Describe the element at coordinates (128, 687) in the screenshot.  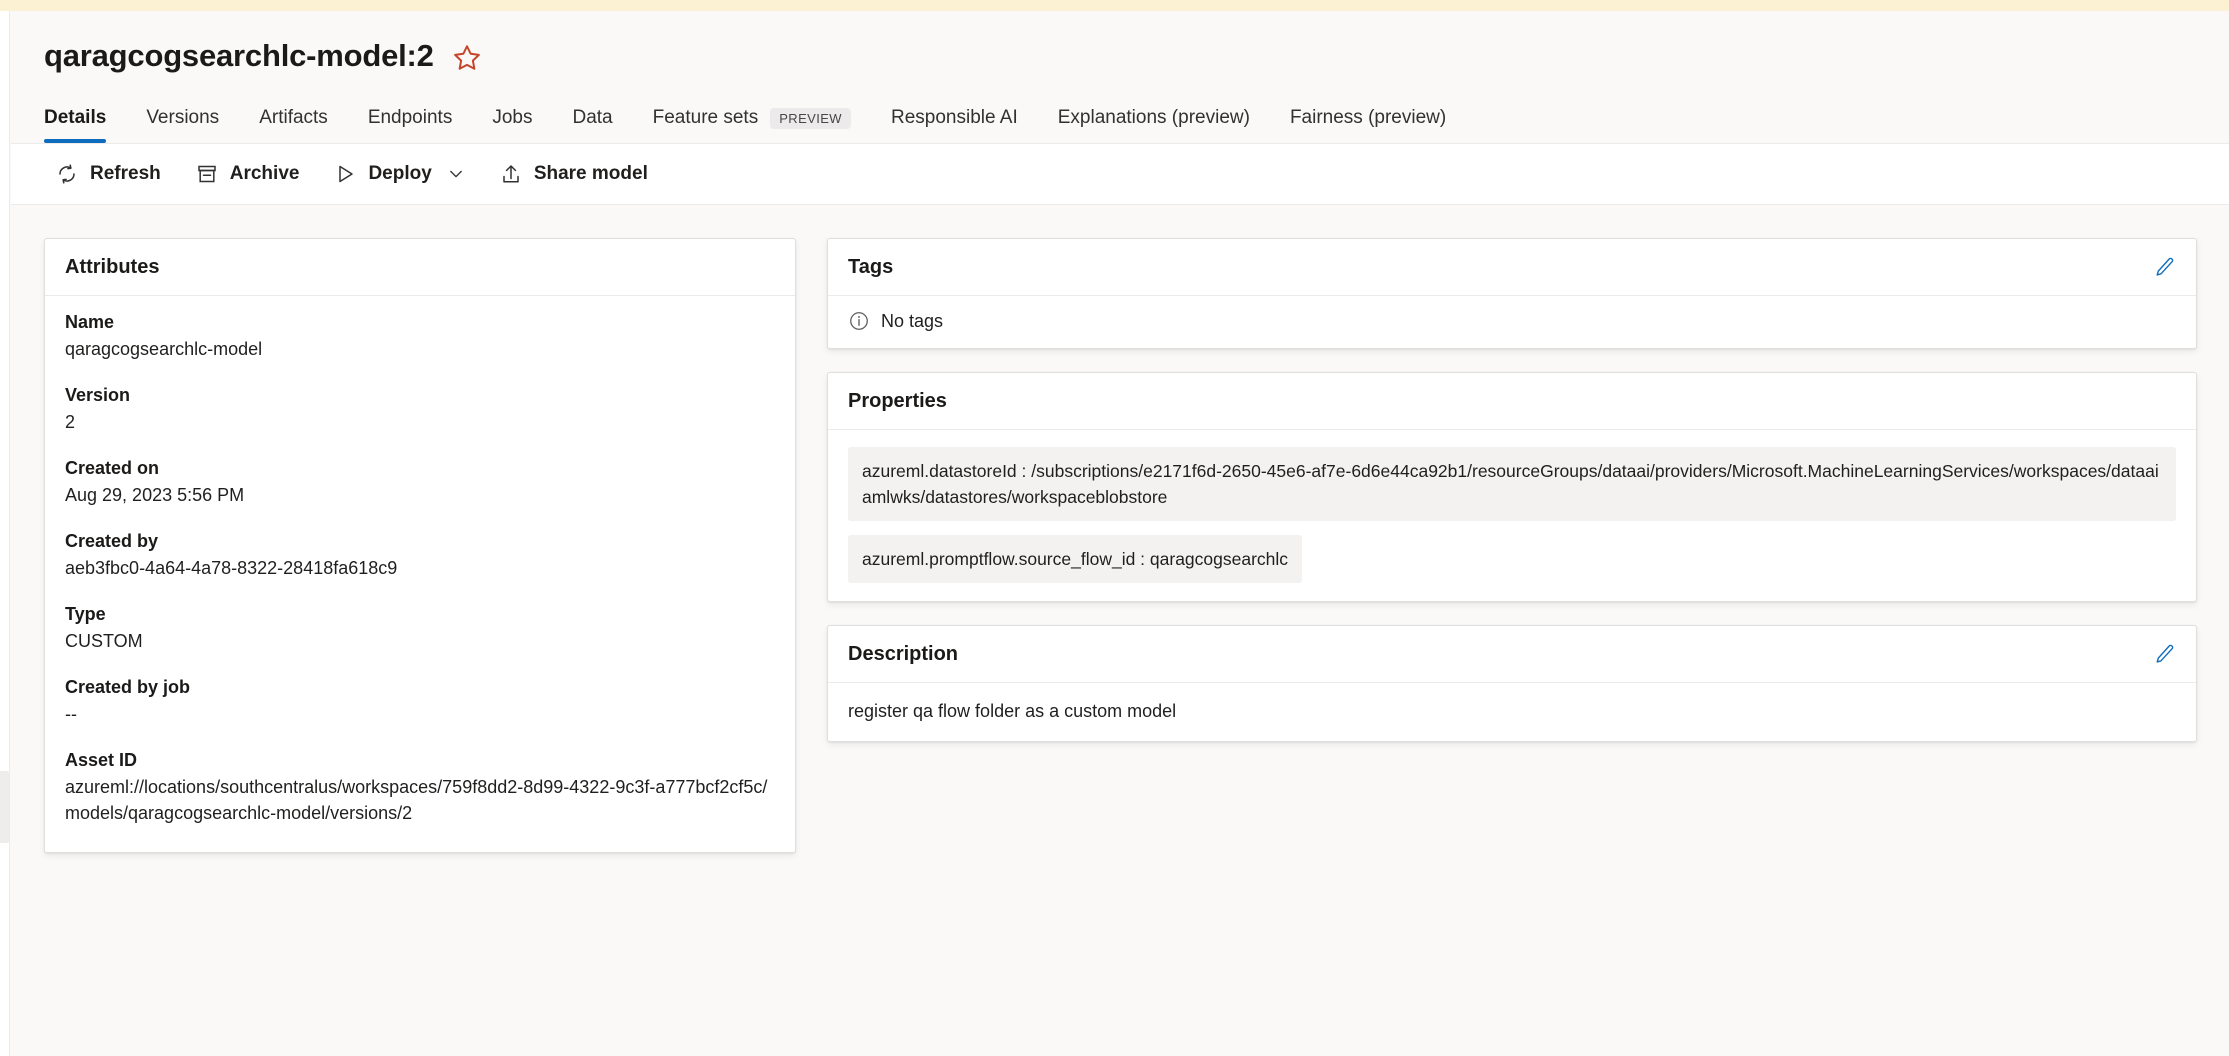
I see `attribute-label: Created by job` at that location.